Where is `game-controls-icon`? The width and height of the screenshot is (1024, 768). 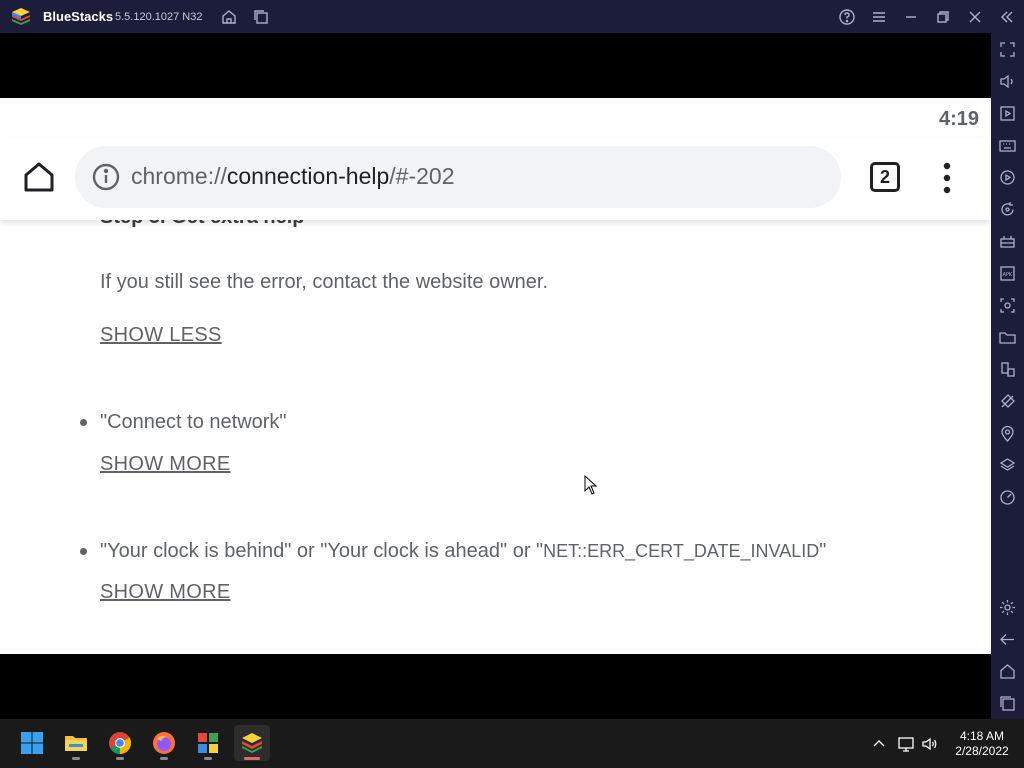 game-controls-icon is located at coordinates (1007, 241).